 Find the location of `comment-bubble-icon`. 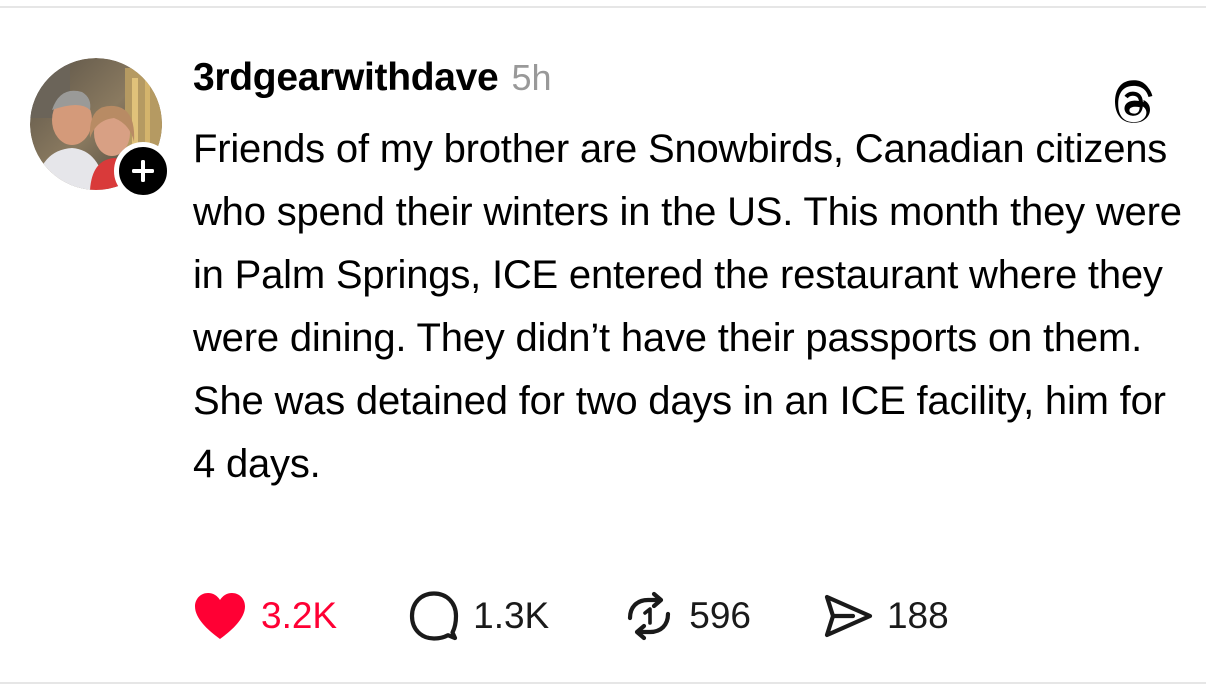

comment-bubble-icon is located at coordinates (434, 616).